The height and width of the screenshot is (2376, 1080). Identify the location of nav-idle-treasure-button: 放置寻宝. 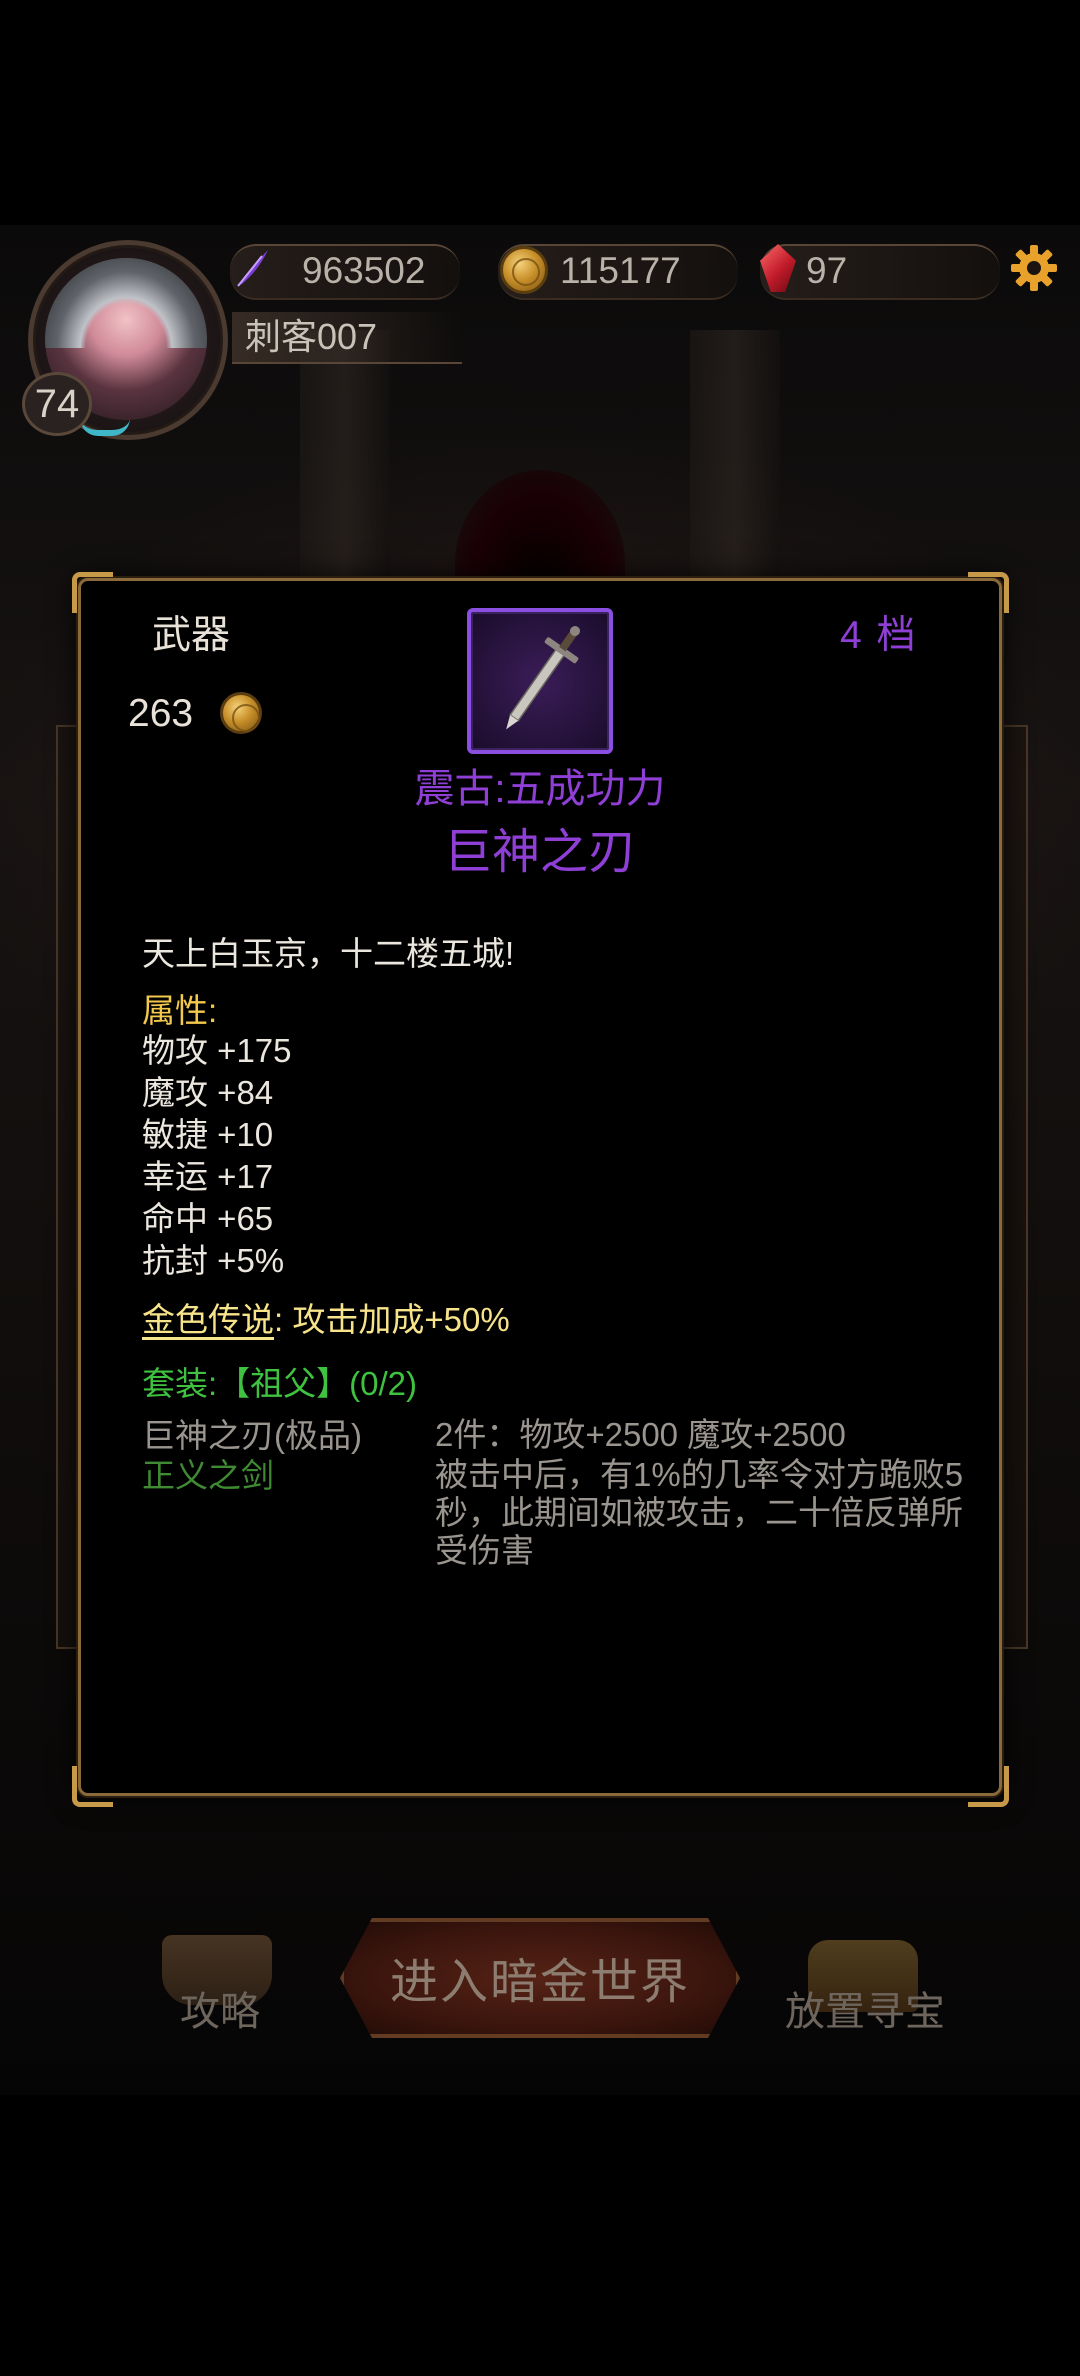
(865, 2012).